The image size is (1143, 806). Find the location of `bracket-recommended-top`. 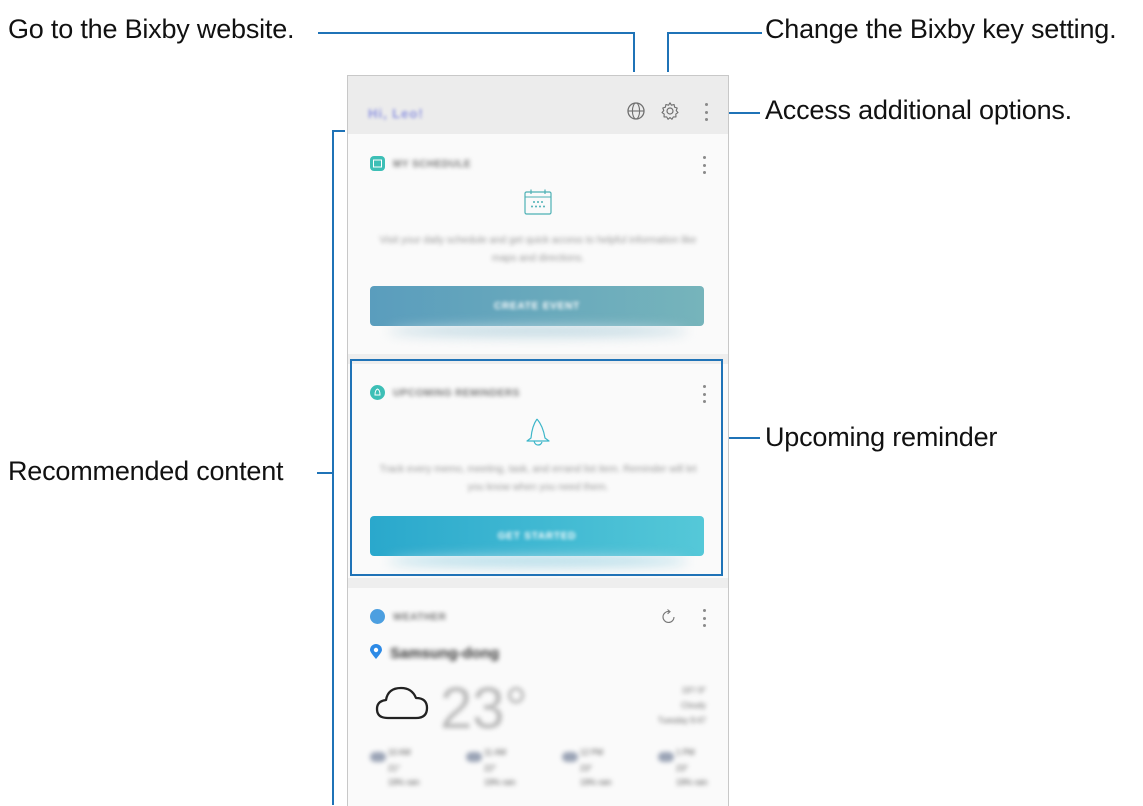

bracket-recommended-top is located at coordinates (338, 131).